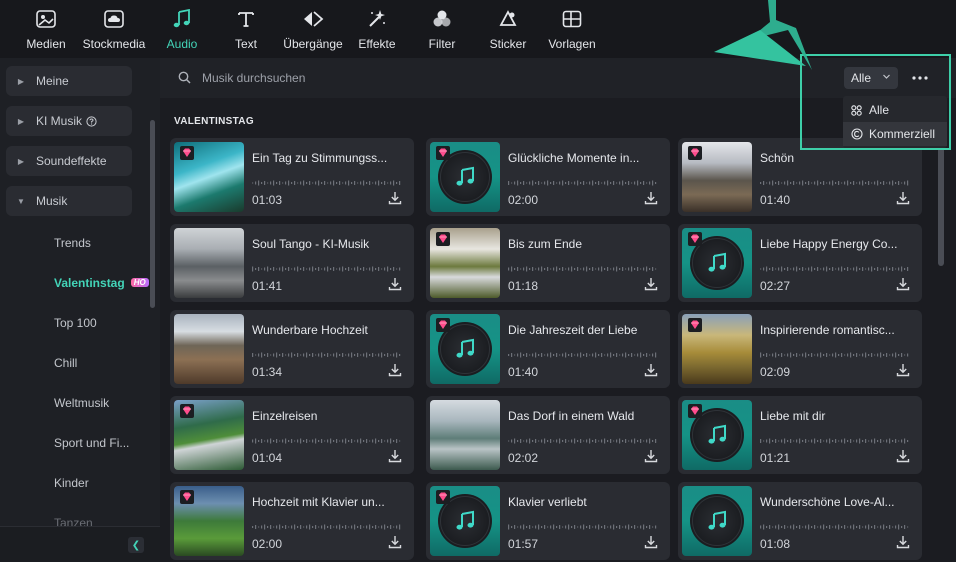 This screenshot has width=956, height=562. I want to click on tab-audio: Audio, so click(182, 31).